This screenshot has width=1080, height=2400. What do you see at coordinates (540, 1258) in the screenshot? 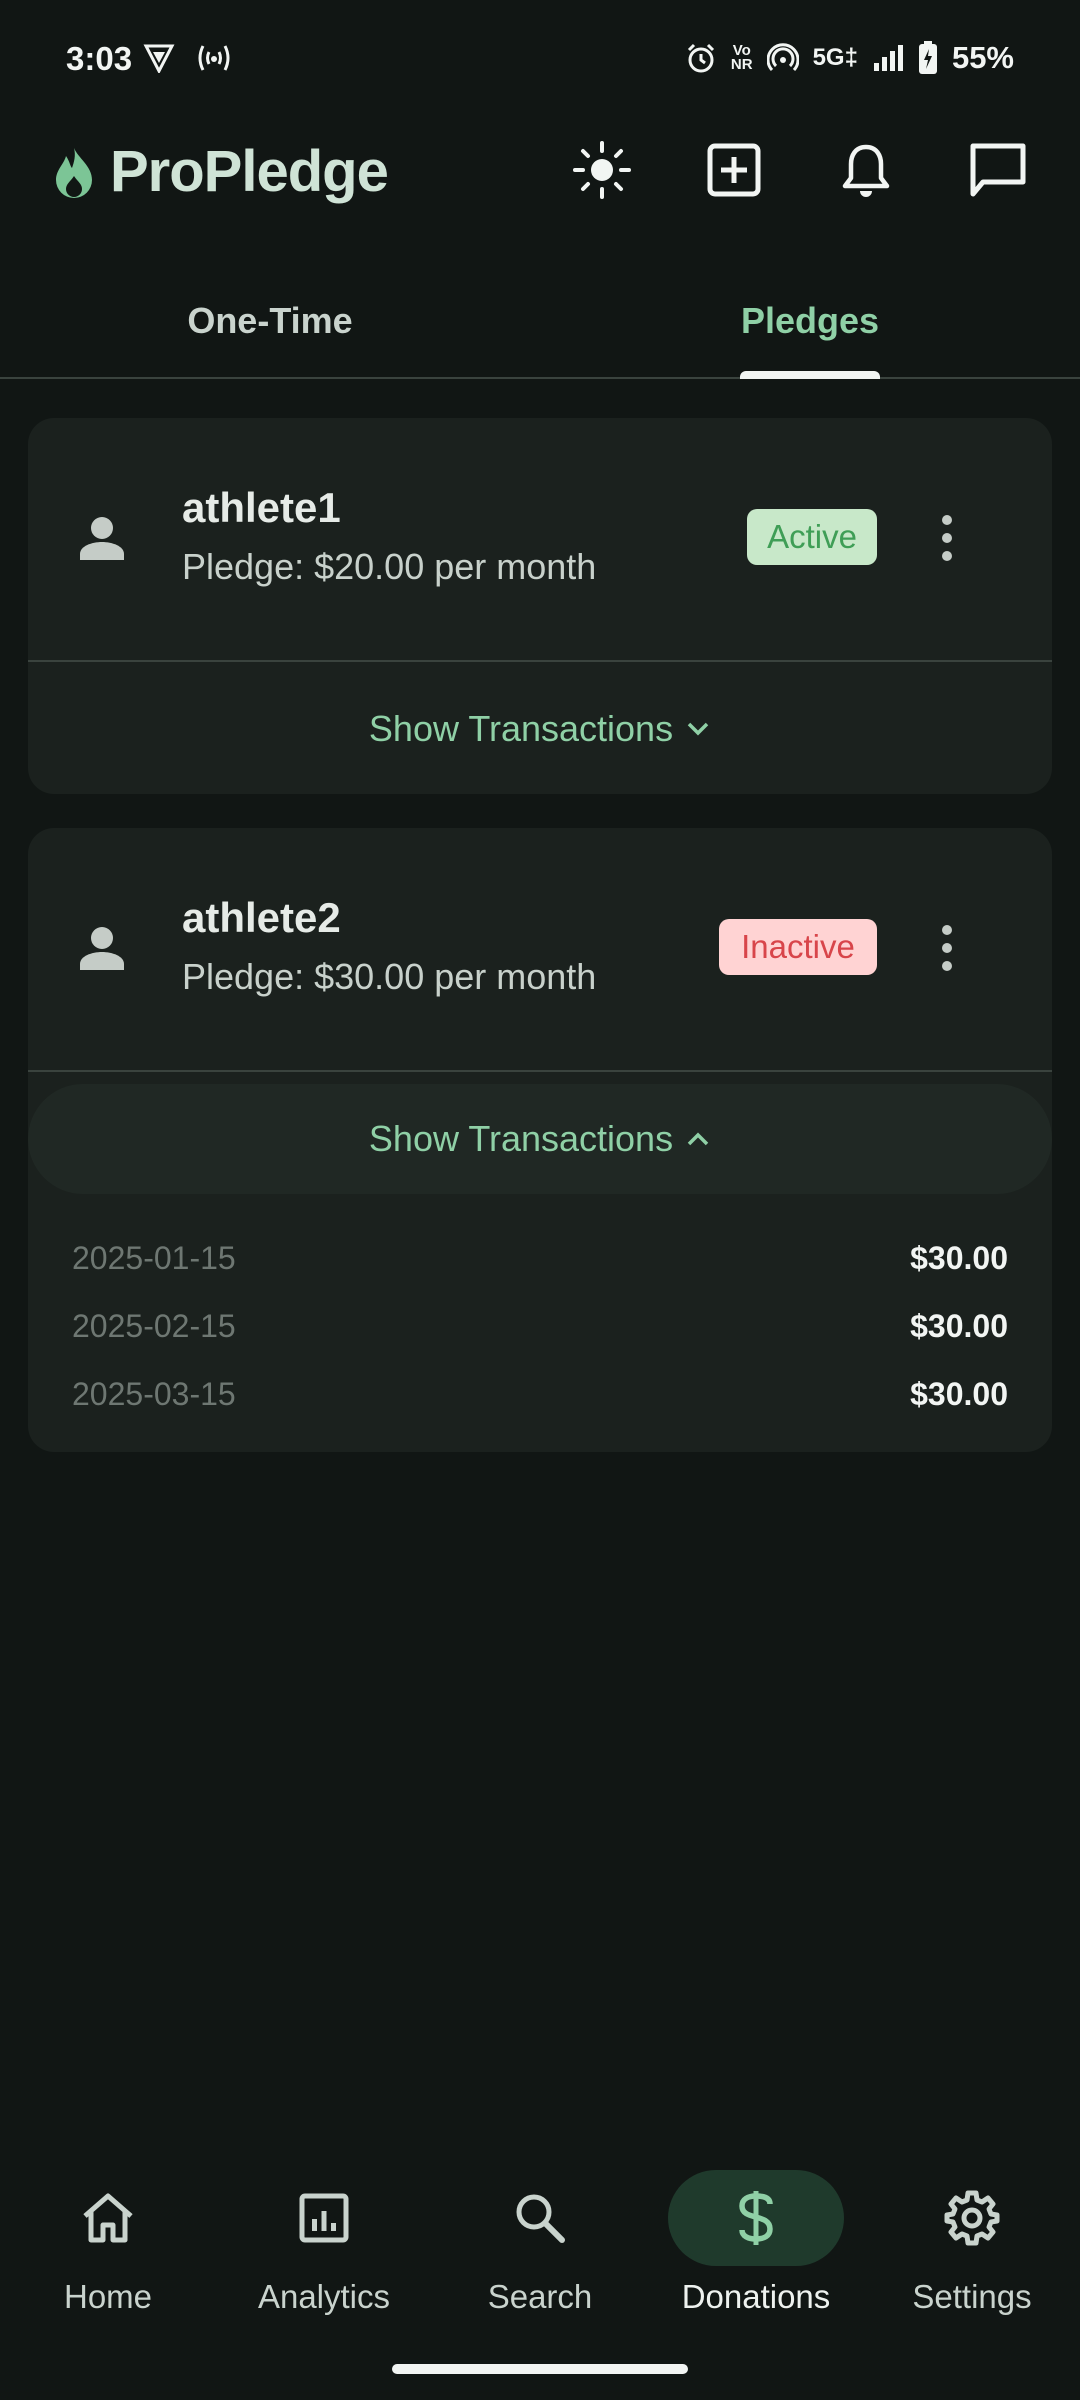
I see `transaction-row: 2025-01-15 $30.00` at bounding box center [540, 1258].